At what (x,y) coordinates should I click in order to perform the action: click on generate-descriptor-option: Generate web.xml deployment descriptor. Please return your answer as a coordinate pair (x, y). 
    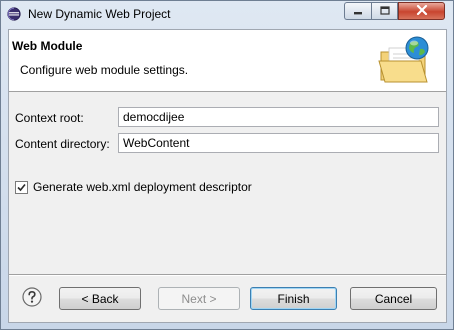
    Looking at the image, I should click on (133, 187).